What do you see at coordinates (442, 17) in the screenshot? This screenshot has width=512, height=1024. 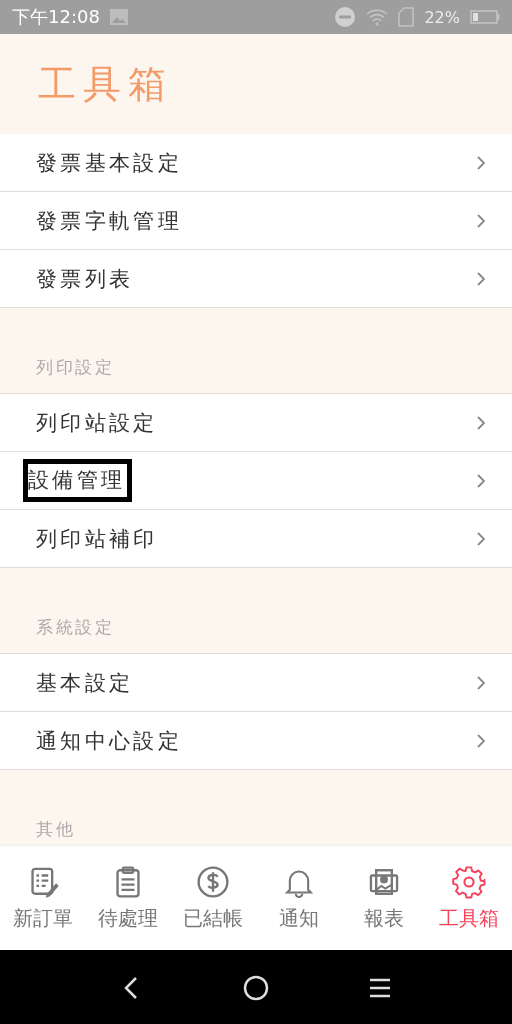 I see `battery-percent: 22%` at bounding box center [442, 17].